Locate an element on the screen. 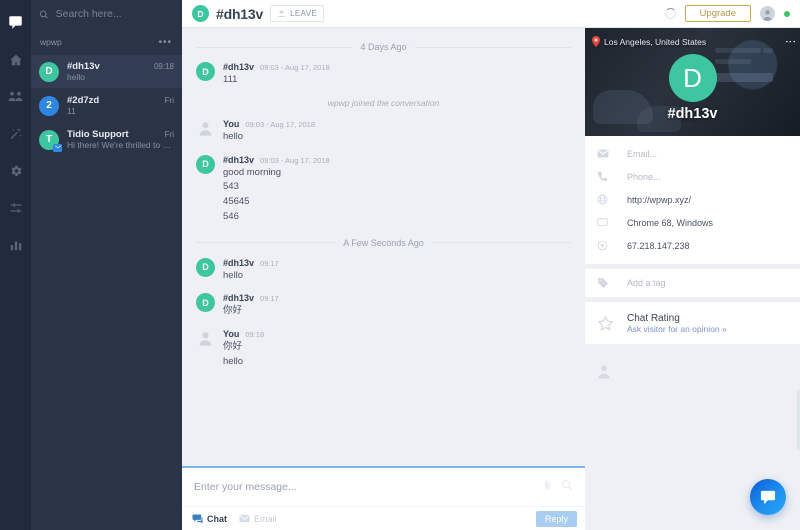 Image resolution: width=800 pixels, height=530 pixels. leave-button: LEAVE is located at coordinates (297, 13).